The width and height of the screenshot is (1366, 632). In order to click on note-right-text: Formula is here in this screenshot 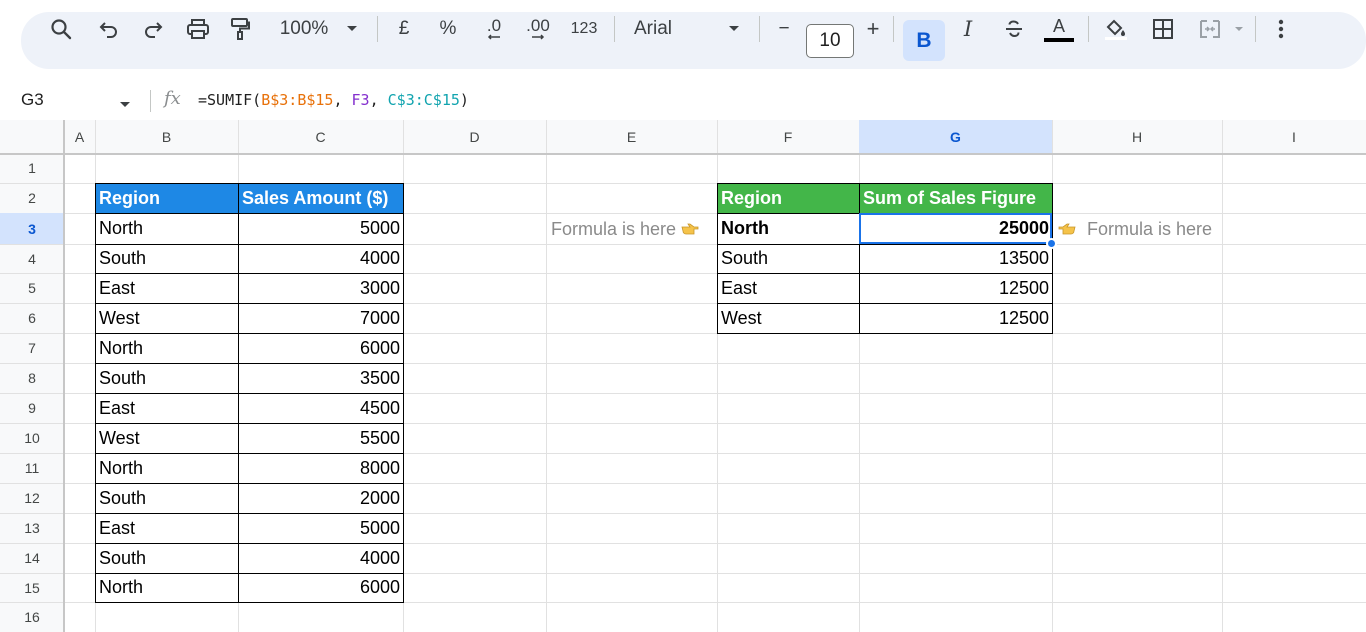, I will do `click(1150, 229)`.